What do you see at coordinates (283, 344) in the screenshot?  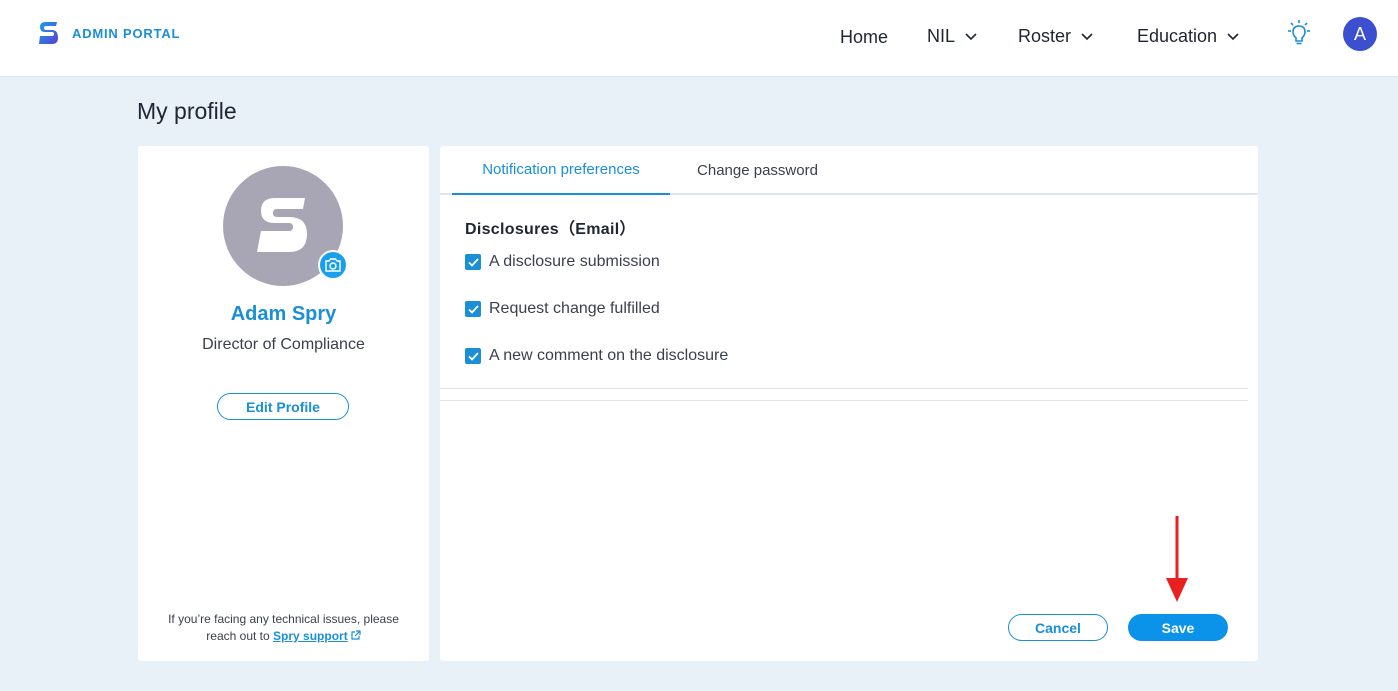 I see `user-role: Director of Compliance` at bounding box center [283, 344].